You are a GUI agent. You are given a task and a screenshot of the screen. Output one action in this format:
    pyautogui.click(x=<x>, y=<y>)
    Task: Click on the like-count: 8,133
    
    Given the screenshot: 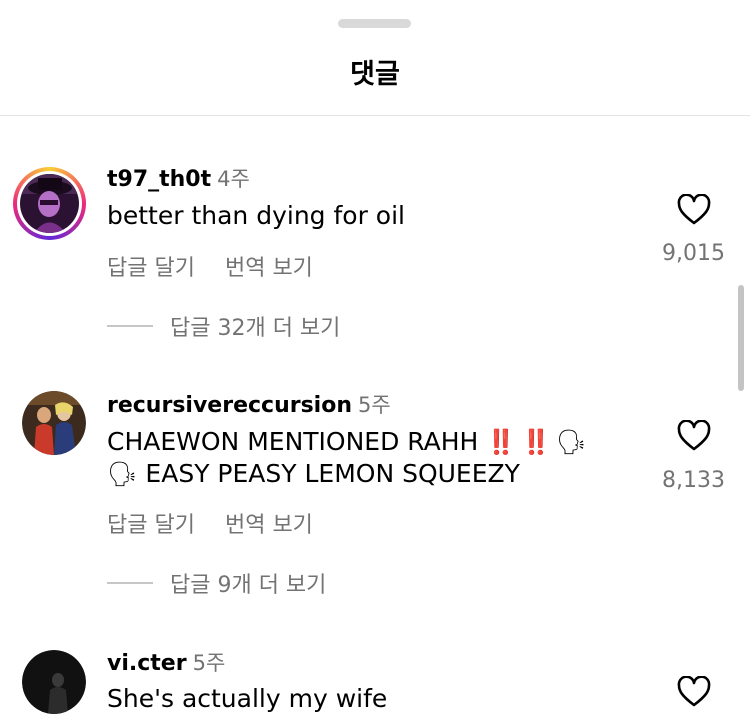 What is the action you would take?
    pyautogui.click(x=693, y=480)
    